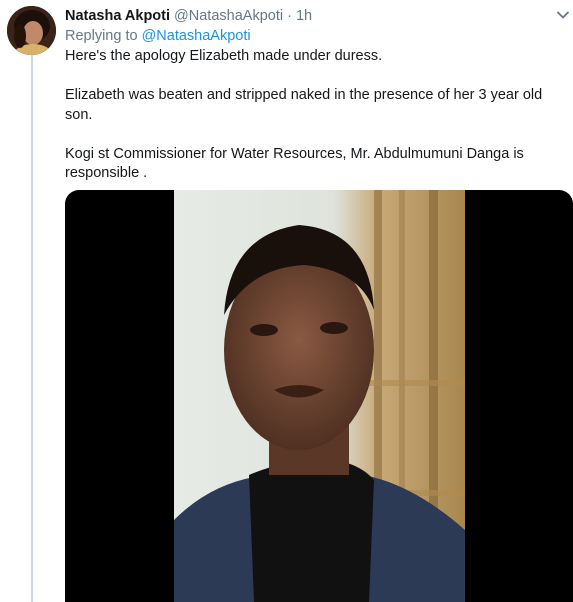 Image resolution: width=573 pixels, height=602 pixels. I want to click on avatar-image, so click(31, 30).